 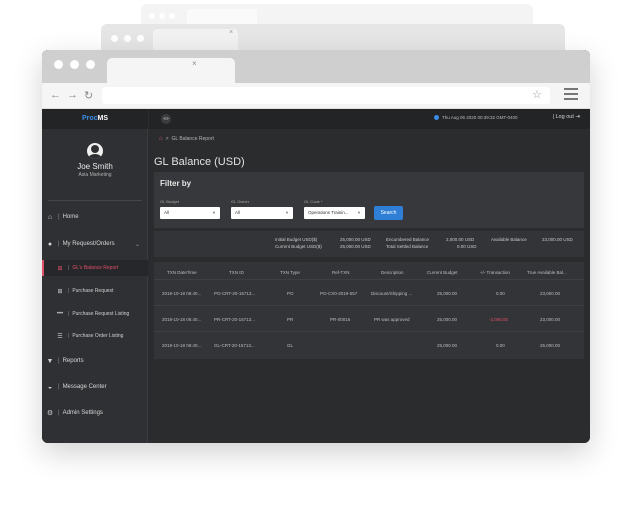 What do you see at coordinates (73, 361) in the screenshot?
I see `sidebar-item-label: Reports` at bounding box center [73, 361].